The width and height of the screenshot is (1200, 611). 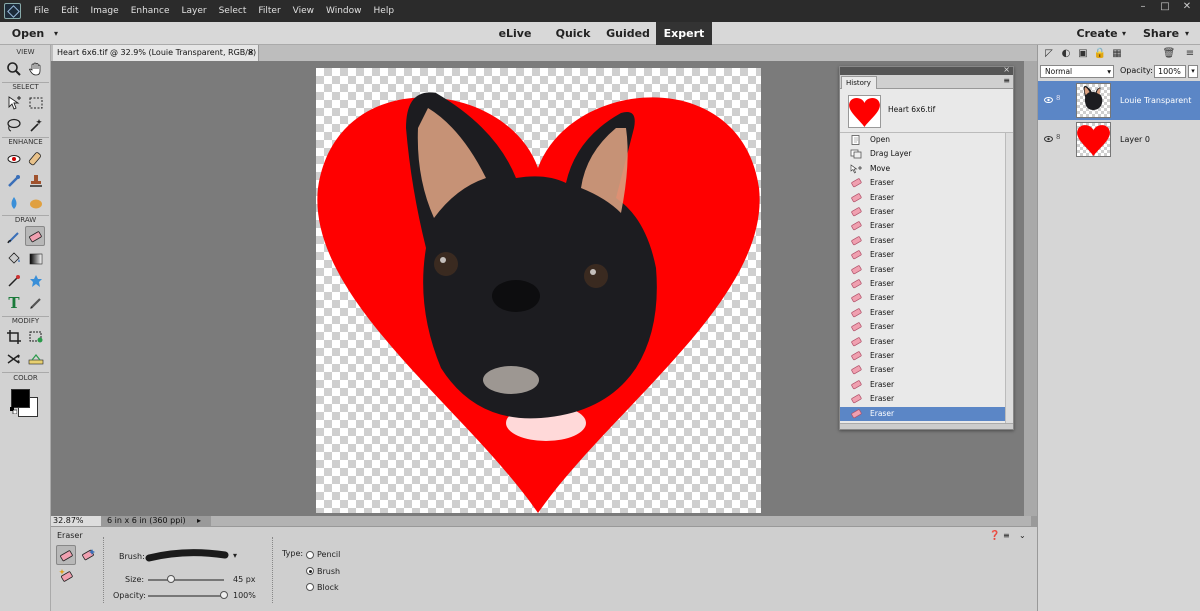 What do you see at coordinates (88, 555) in the screenshot?
I see `background-eraser-option-icon` at bounding box center [88, 555].